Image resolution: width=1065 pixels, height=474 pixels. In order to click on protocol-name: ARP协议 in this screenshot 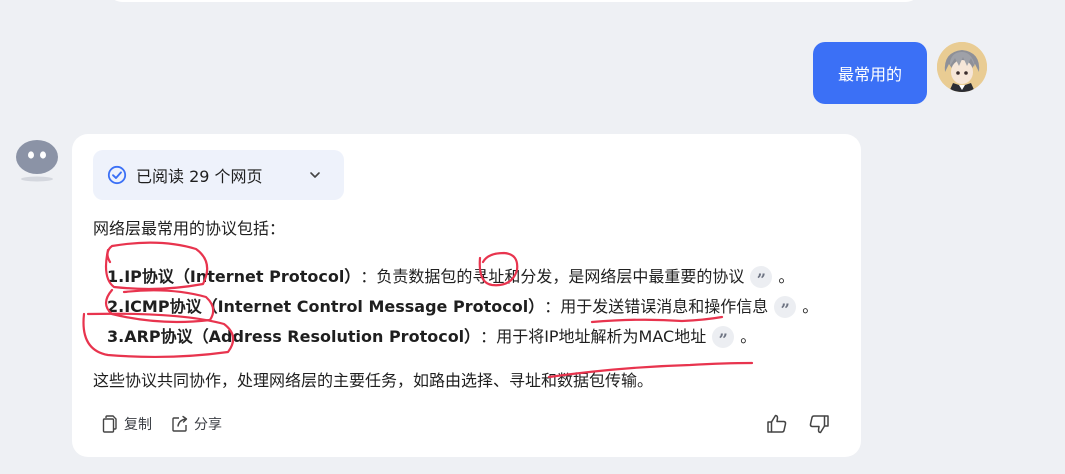, I will do `click(158, 336)`.